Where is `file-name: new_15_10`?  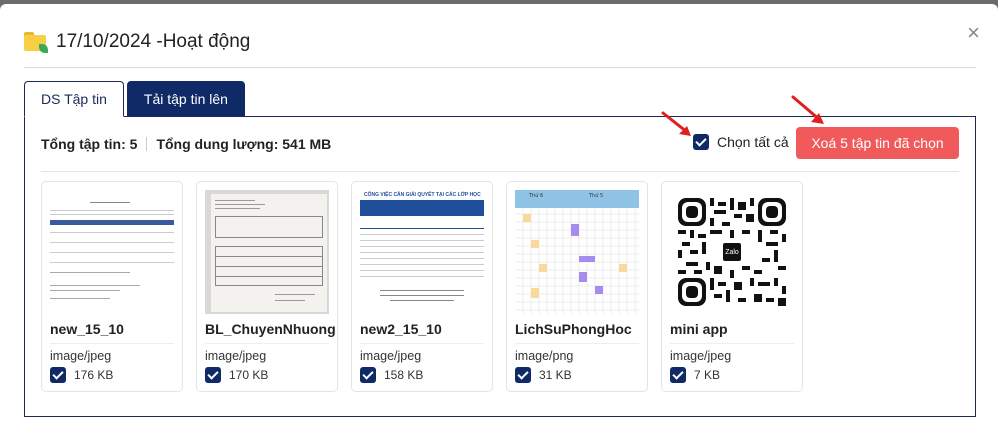 file-name: new_15_10 is located at coordinates (87, 329).